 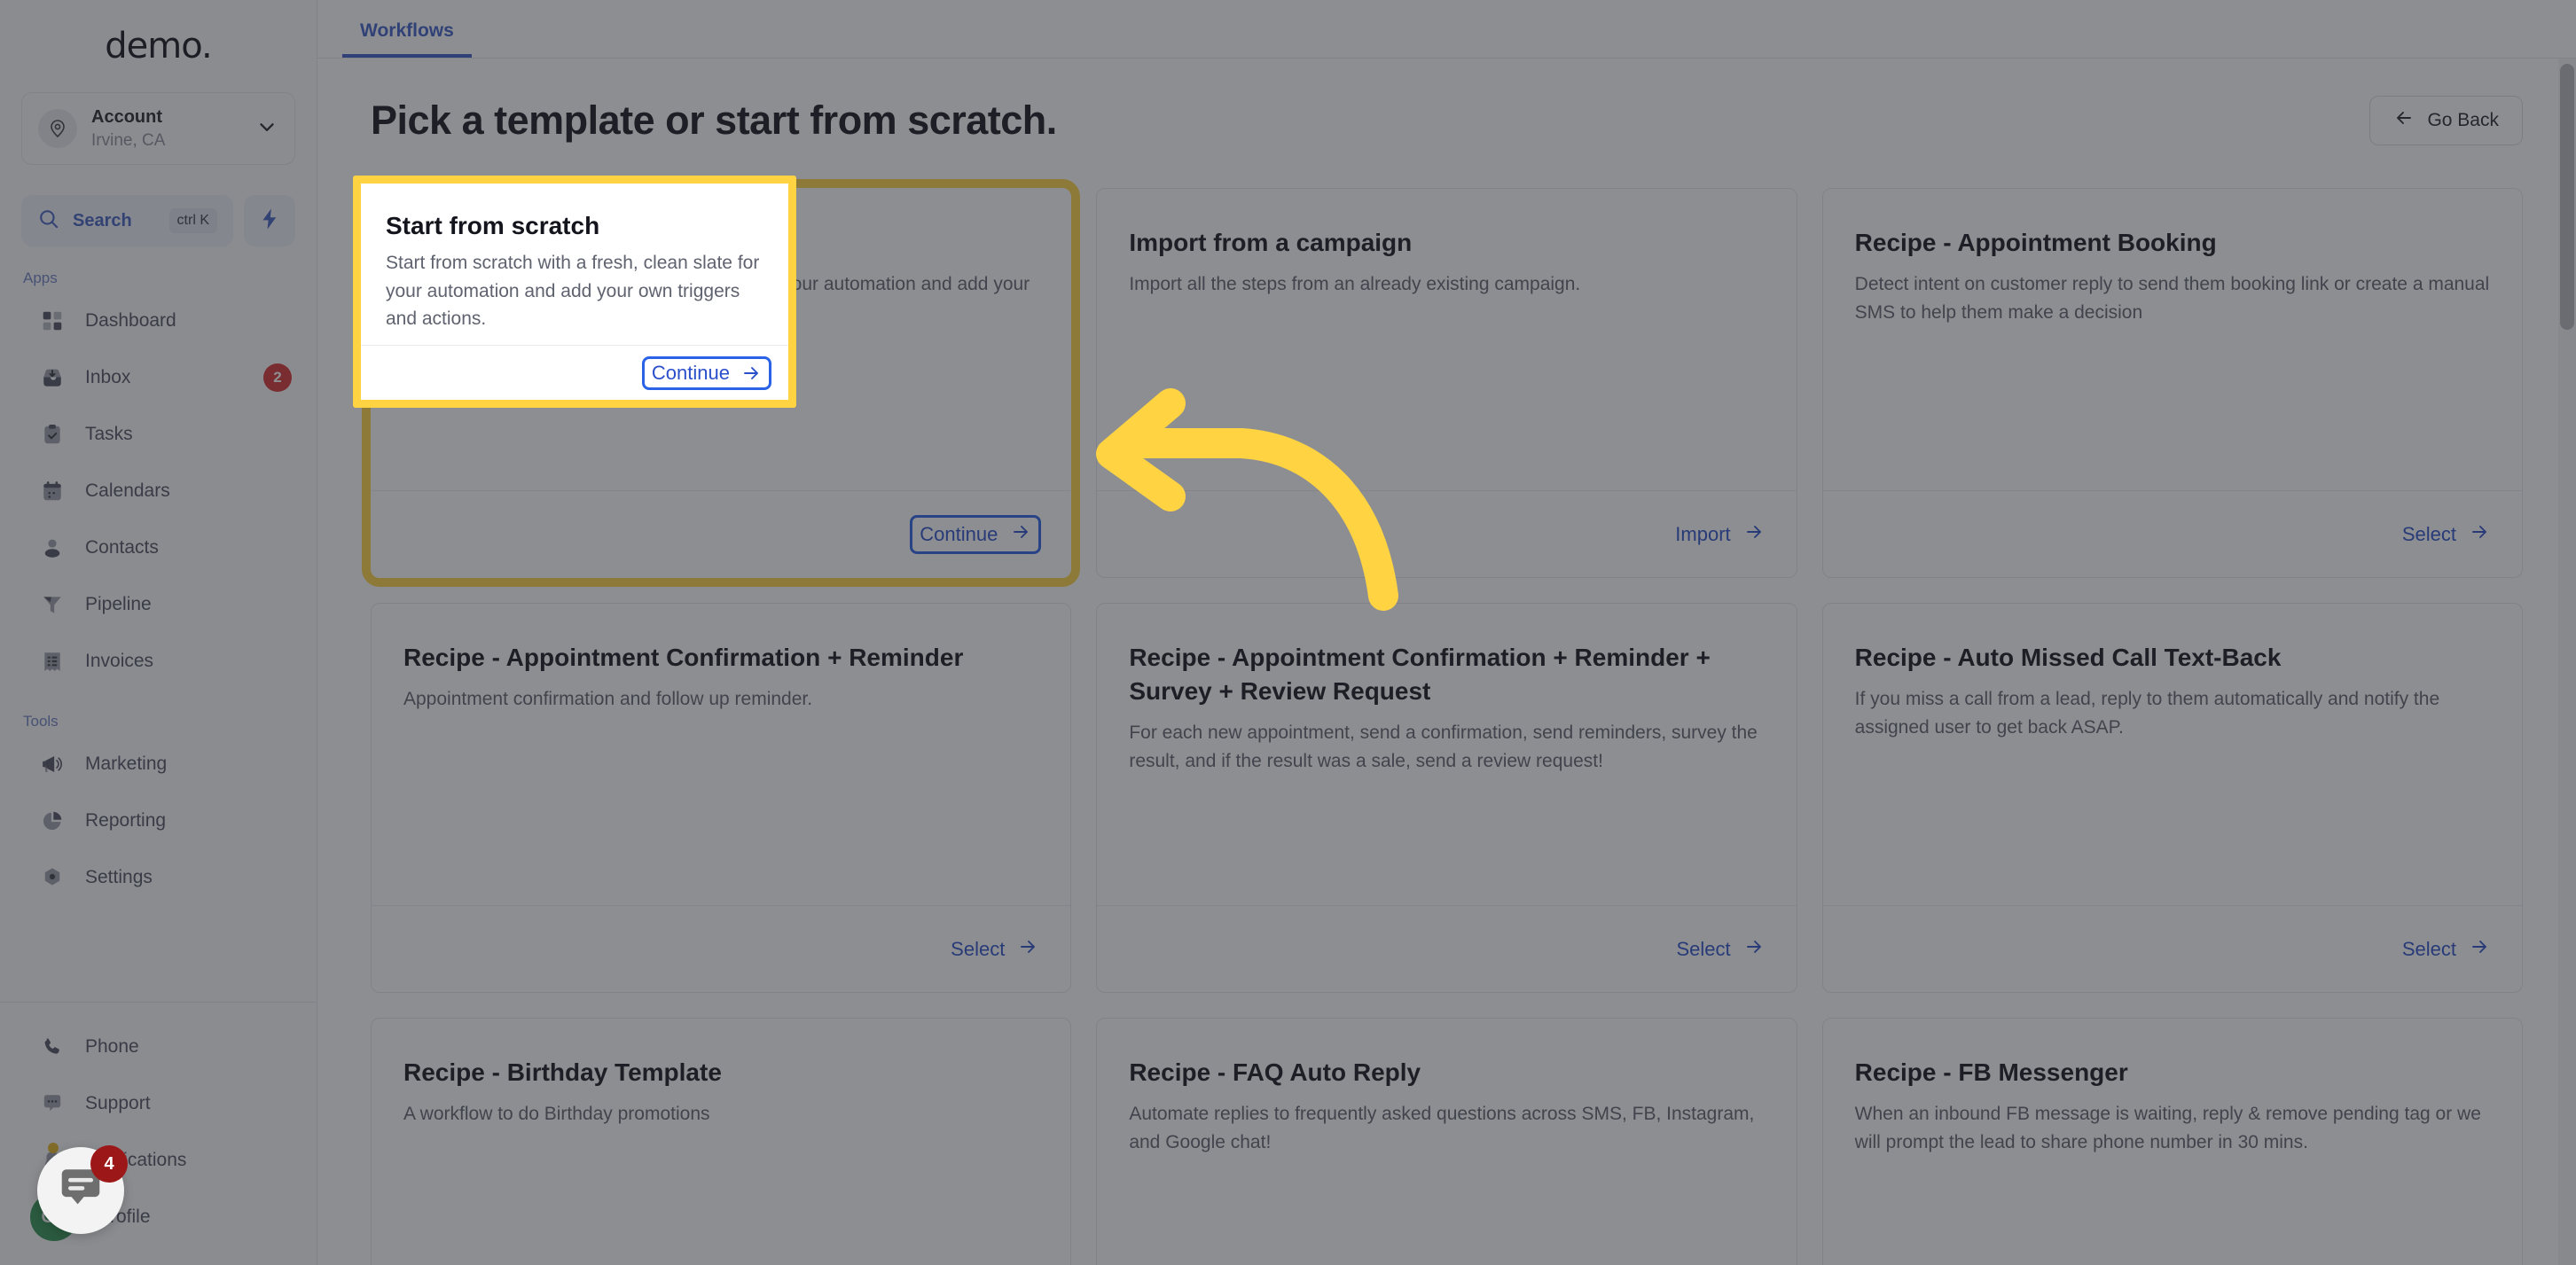 I want to click on card-title: Recipe - Auto Missed Call Text-Back, so click(x=2068, y=657).